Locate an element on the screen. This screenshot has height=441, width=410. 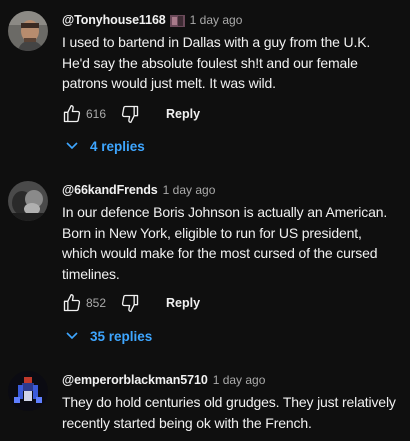
view-replies-button: 4 replies is located at coordinates (105, 146).